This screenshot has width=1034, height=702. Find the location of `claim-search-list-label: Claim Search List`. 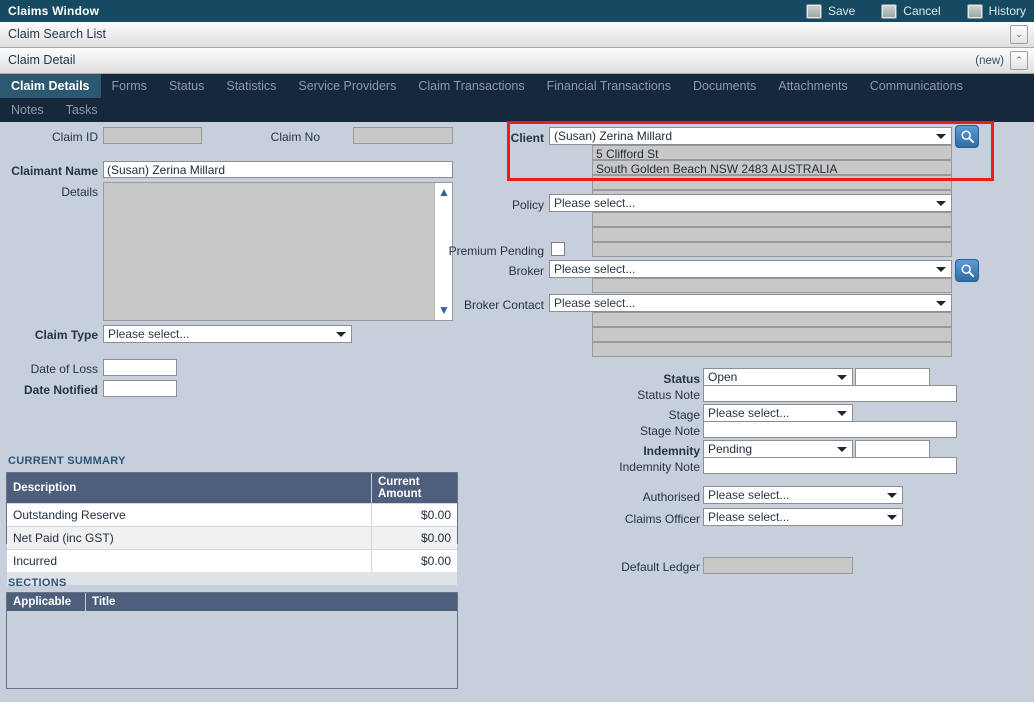

claim-search-list-label: Claim Search List is located at coordinates (57, 34).